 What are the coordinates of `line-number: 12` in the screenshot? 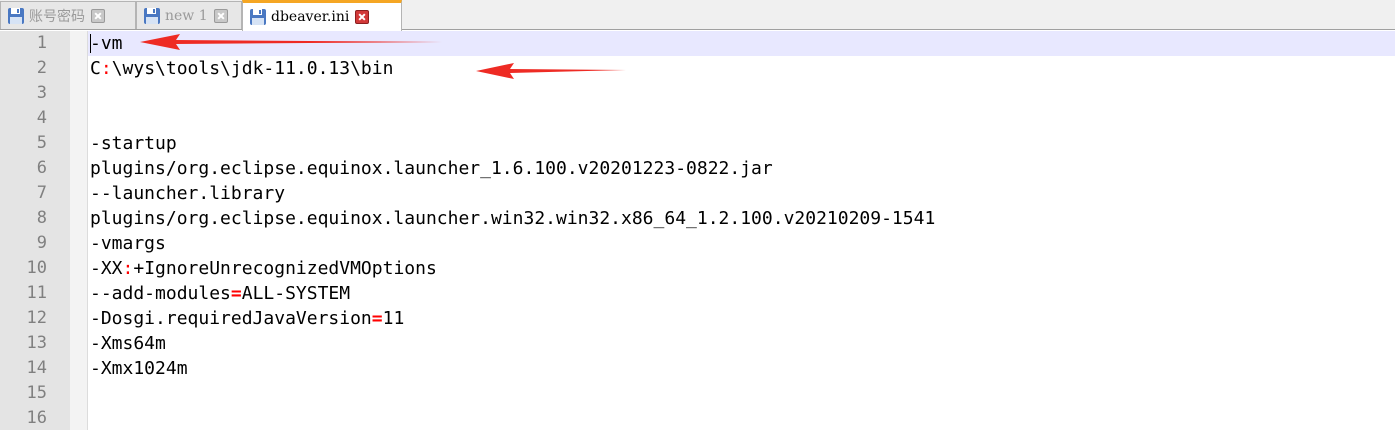 It's located at (36, 318).